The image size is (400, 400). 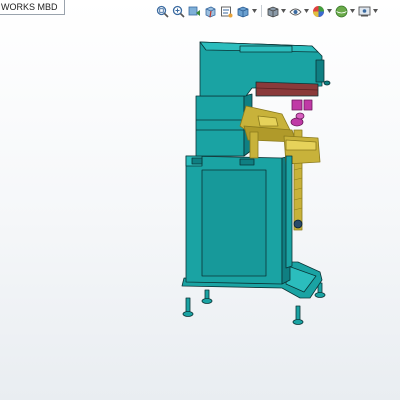 What do you see at coordinates (298, 224) in the screenshot?
I see `adjustment-knob` at bounding box center [298, 224].